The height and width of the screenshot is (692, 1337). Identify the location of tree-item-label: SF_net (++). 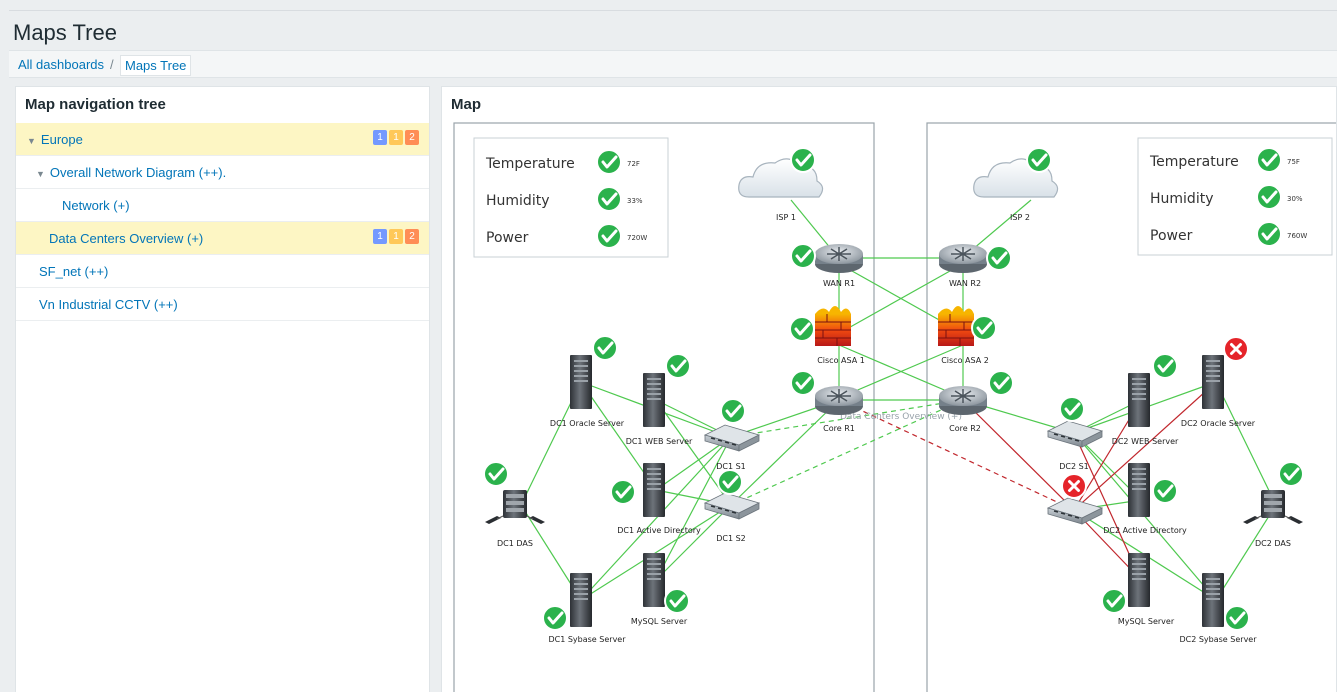
(73, 271).